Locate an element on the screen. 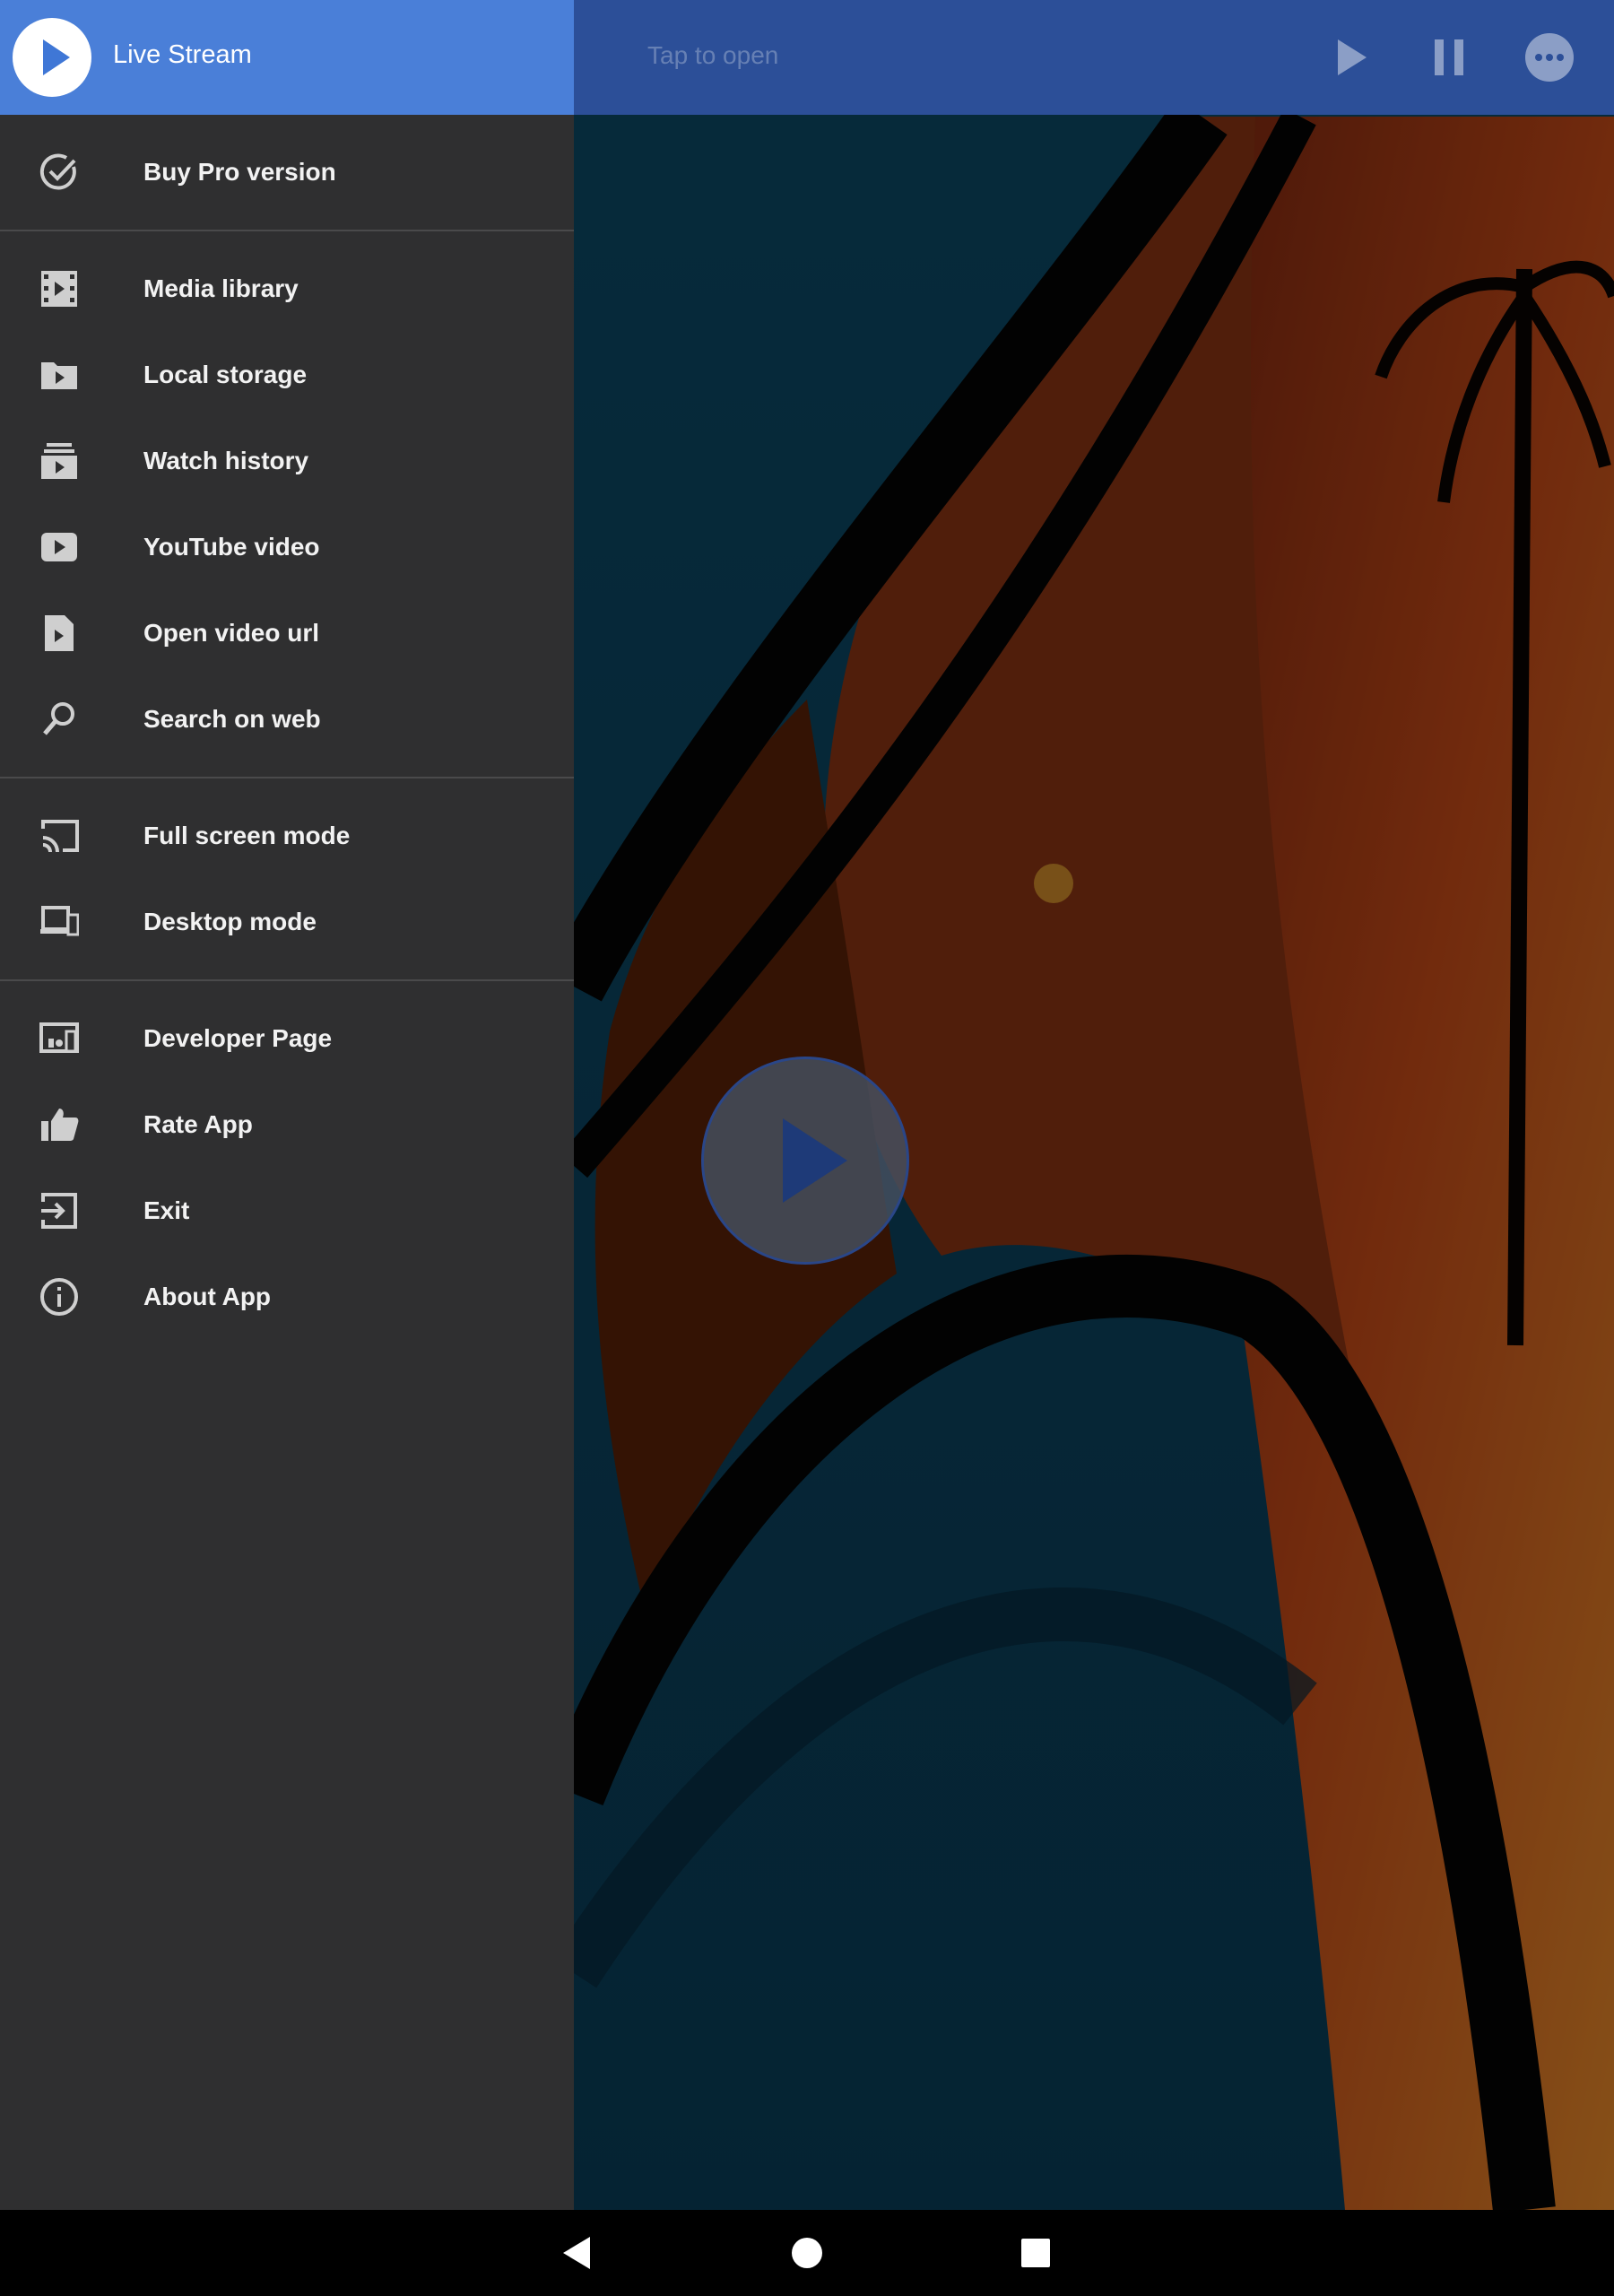 This screenshot has height=2296, width=1614. menu-item-label: Watch history is located at coordinates (226, 460).